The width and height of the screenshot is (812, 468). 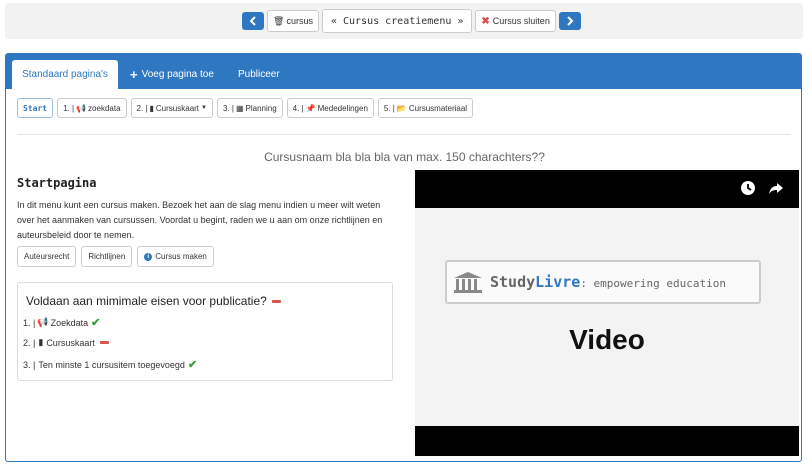 I want to click on guidelines-button: Richtlijnen, so click(x=107, y=256).